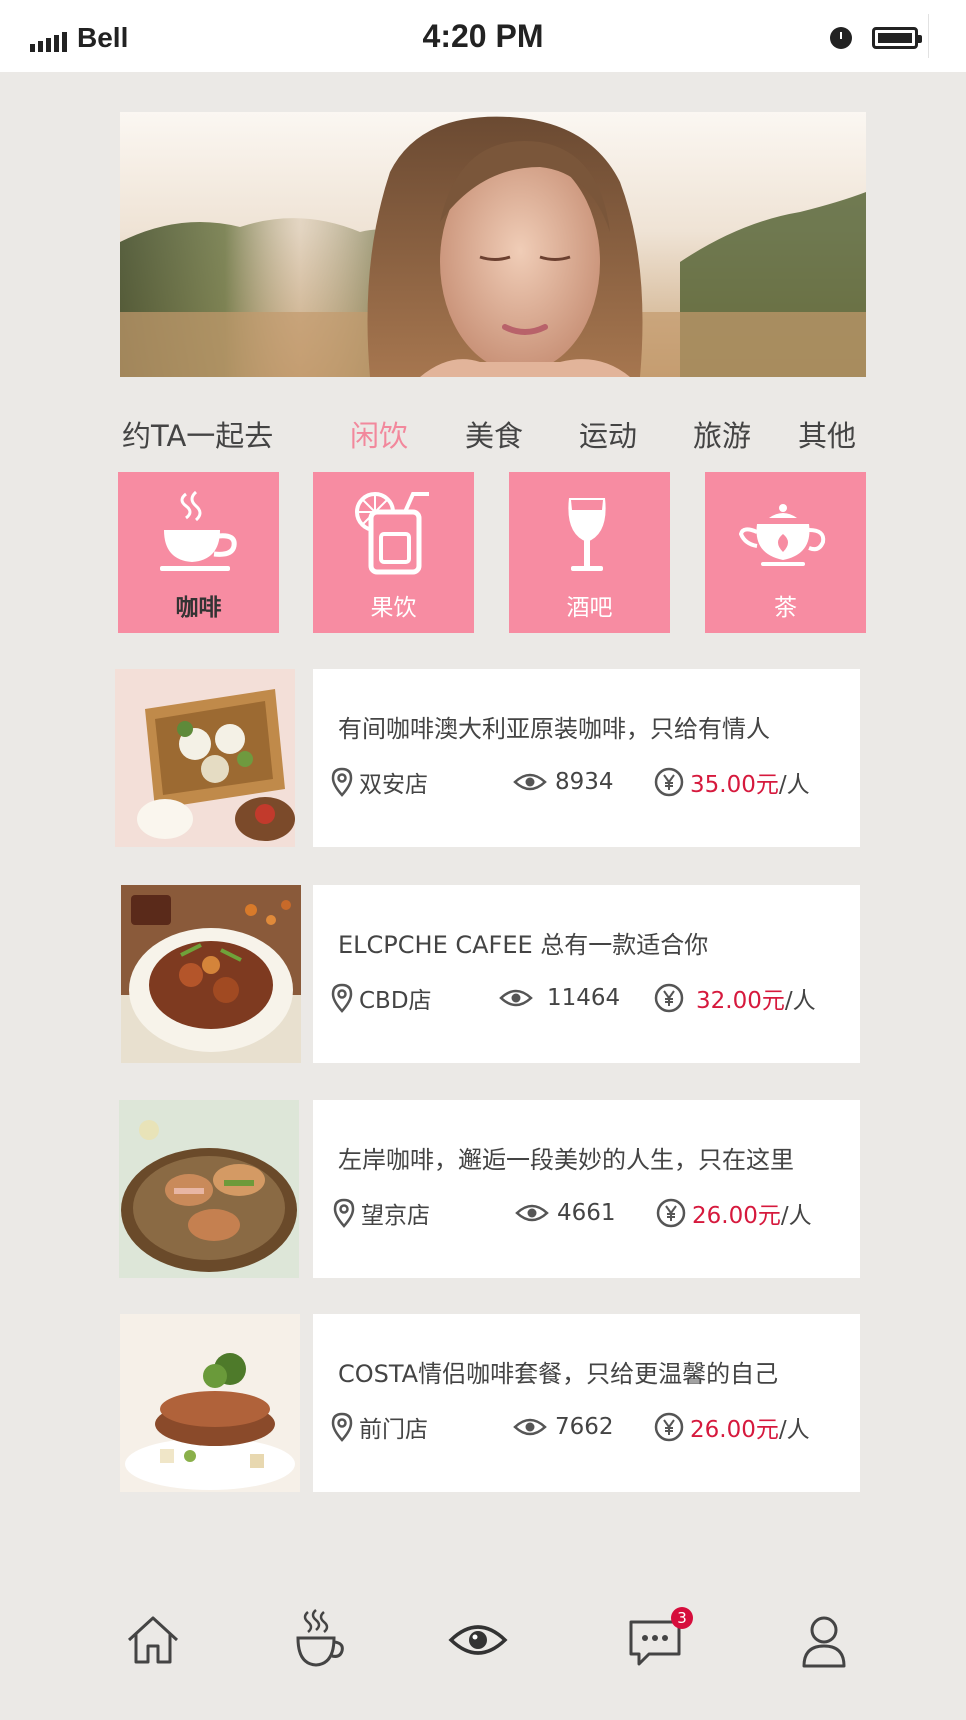  Describe the element at coordinates (153, 1640) in the screenshot. I see `home-icon` at that location.